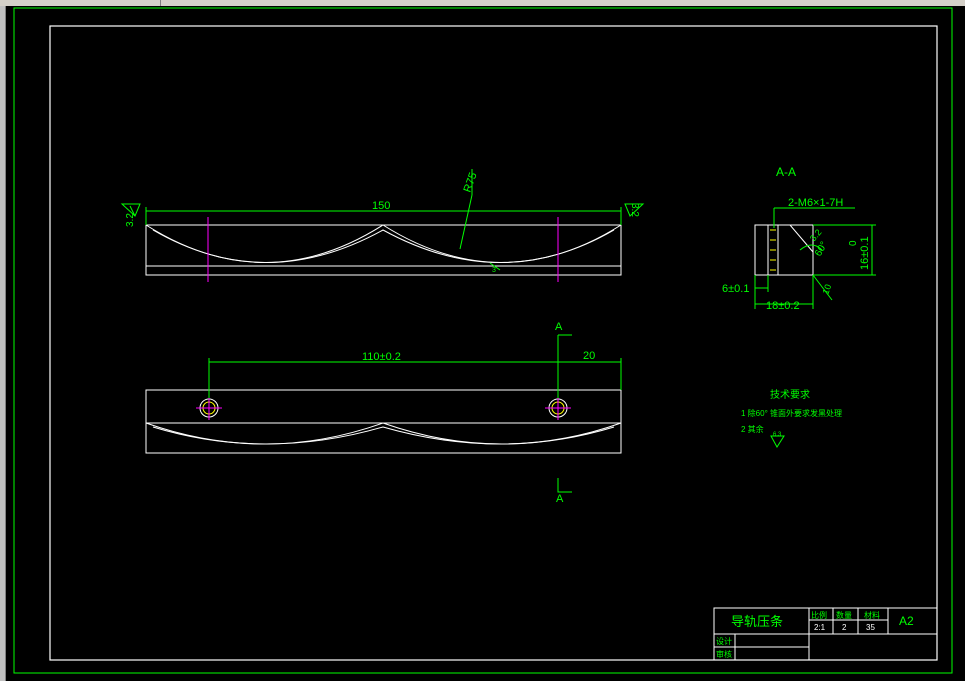 The image size is (965, 681). What do you see at coordinates (777, 435) in the screenshot?
I see `roughness-note-text: 6.3` at bounding box center [777, 435].